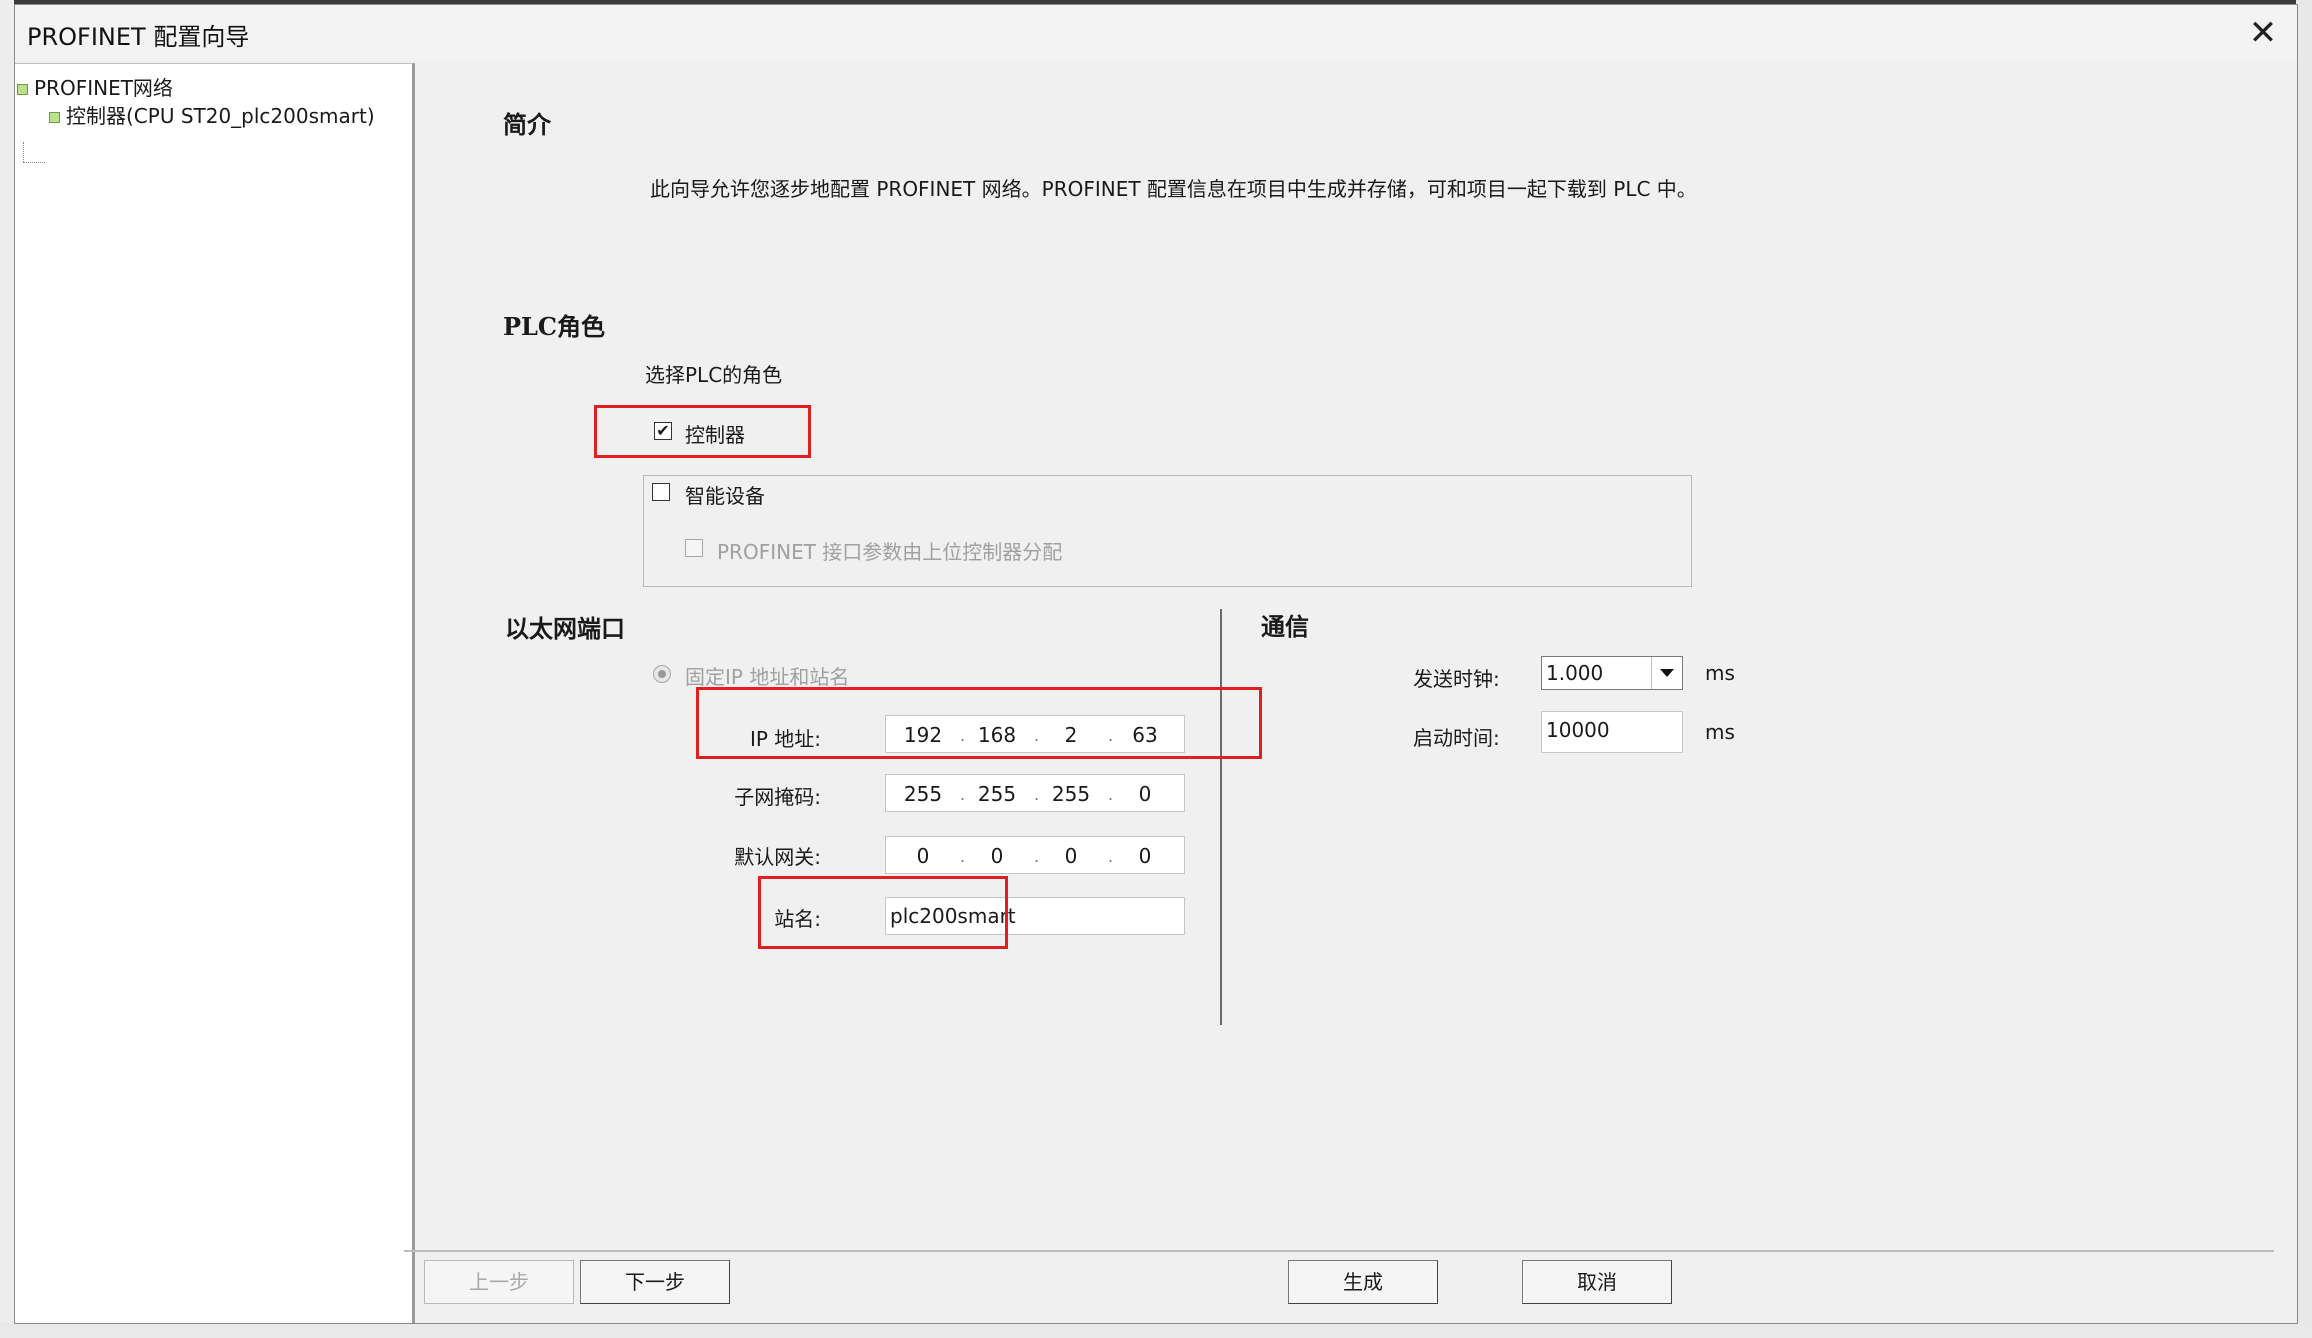 This screenshot has height=1338, width=2312. Describe the element at coordinates (499, 1282) in the screenshot. I see `prev-button: 上一步` at that location.